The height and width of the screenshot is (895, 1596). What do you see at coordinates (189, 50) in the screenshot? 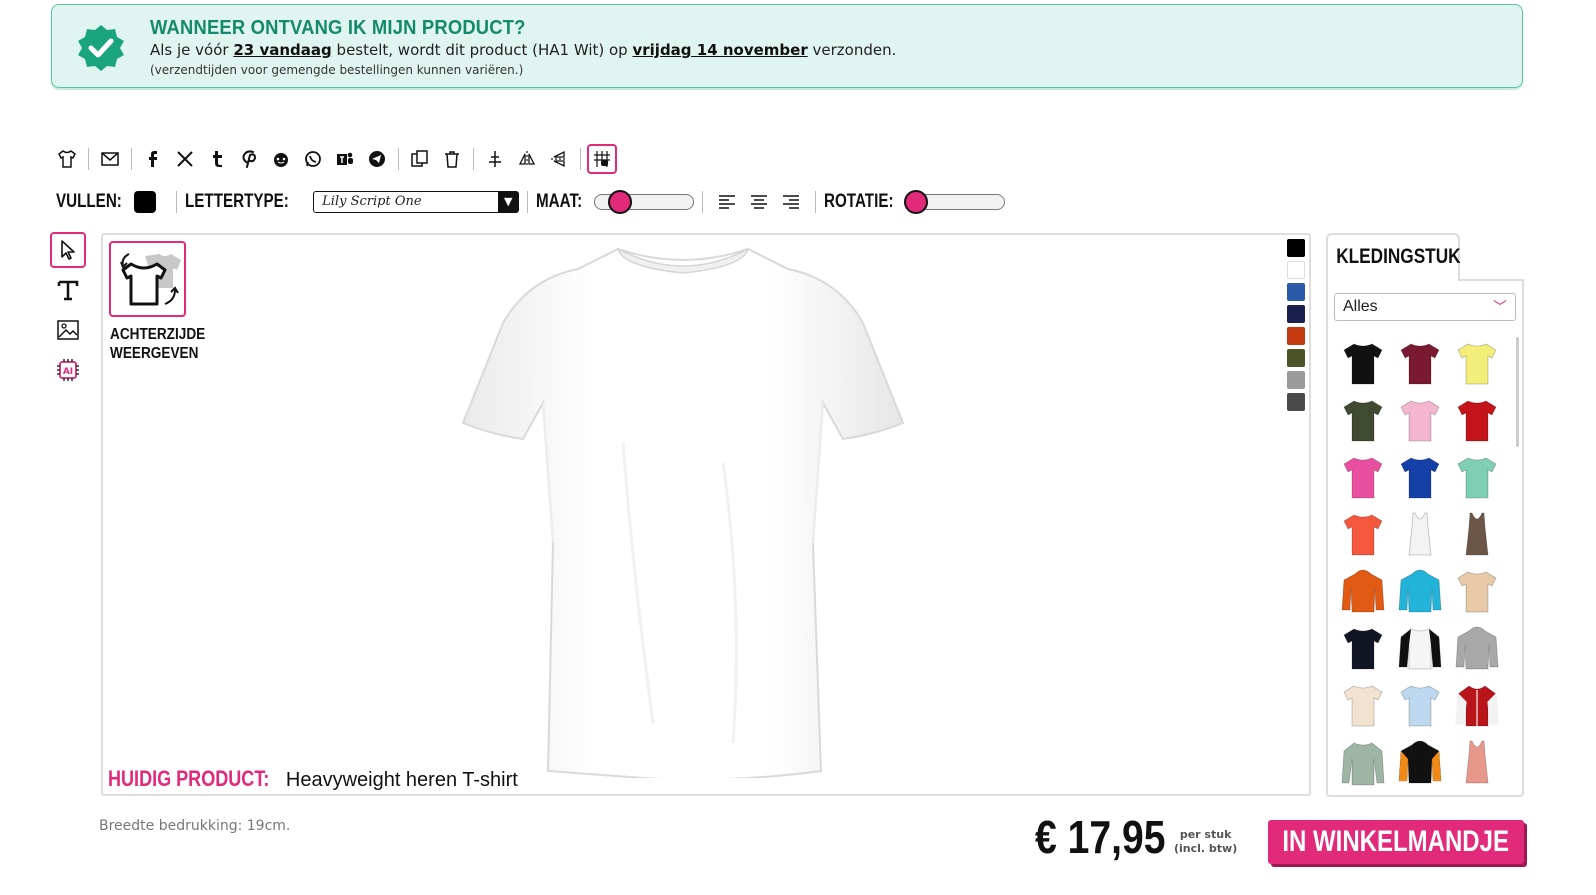
I see `banner-text-prefix: Als je vóór` at bounding box center [189, 50].